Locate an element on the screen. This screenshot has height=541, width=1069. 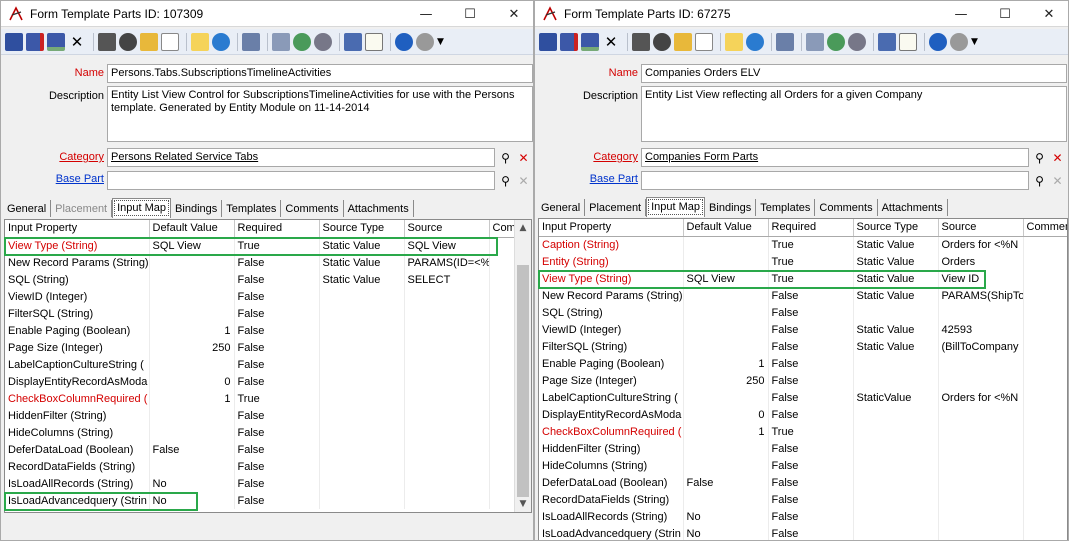
cell-prop: DeferDataLoad (Boolean) is located at coordinates (611, 482).